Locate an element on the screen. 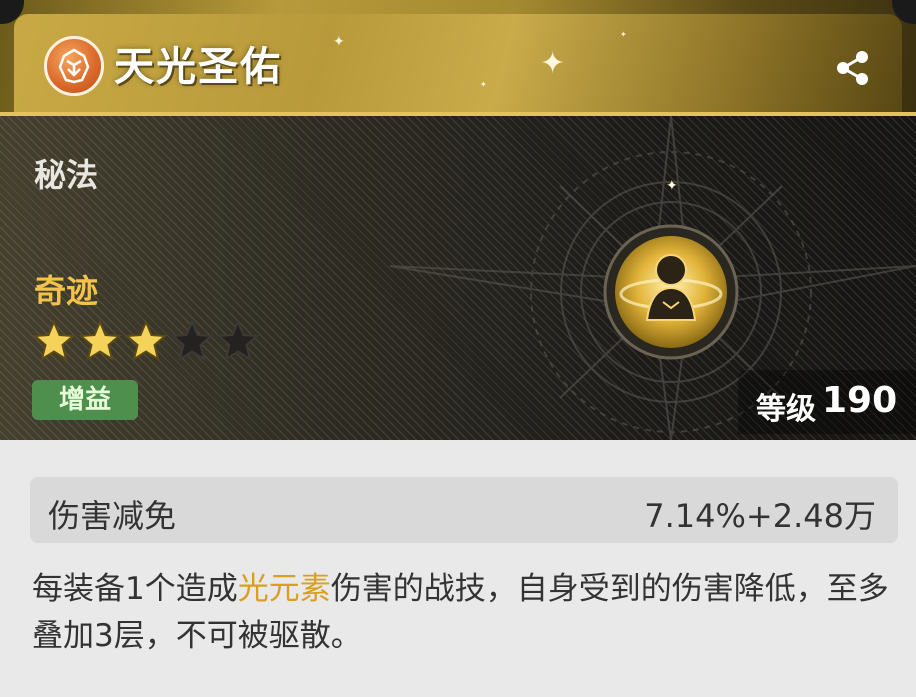 The width and height of the screenshot is (916, 697). level-panel: 等级 190 is located at coordinates (827, 402).